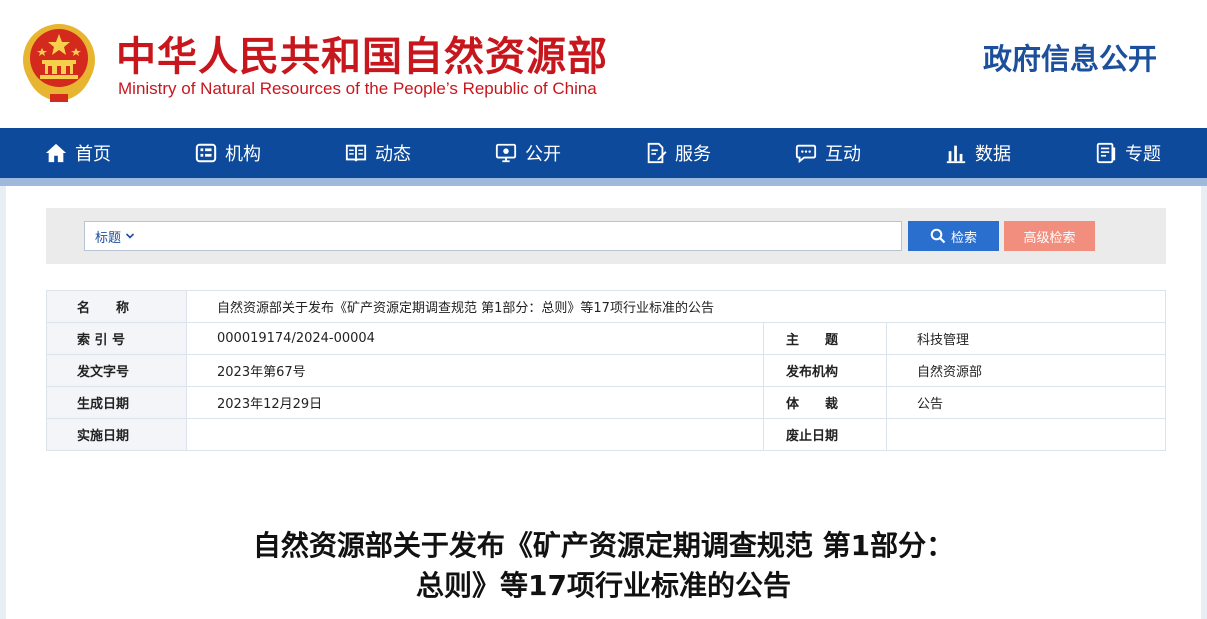 This screenshot has height=619, width=1207. I want to click on list-doc-icon, so click(1106, 153).